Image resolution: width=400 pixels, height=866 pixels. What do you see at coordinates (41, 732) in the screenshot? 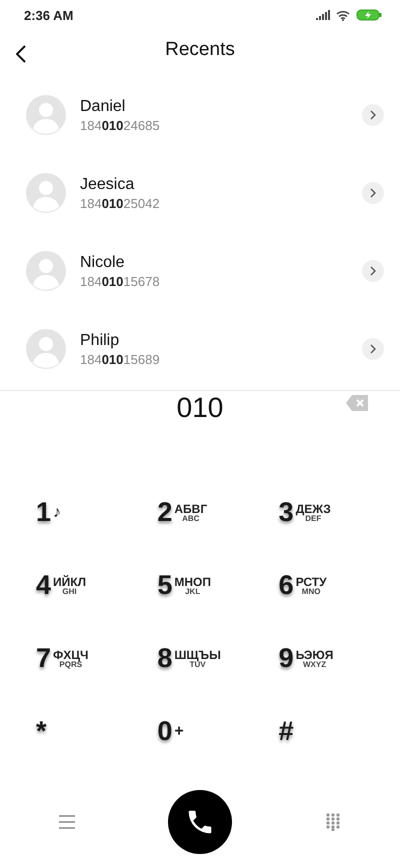
I see `dial-key: *` at bounding box center [41, 732].